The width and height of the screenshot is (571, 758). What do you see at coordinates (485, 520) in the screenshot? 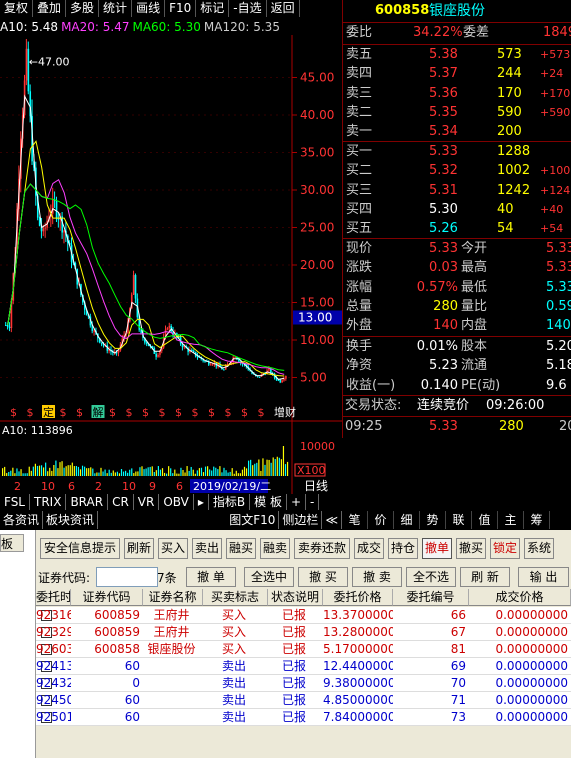
I see `quote-side-tab: 值` at bounding box center [485, 520].